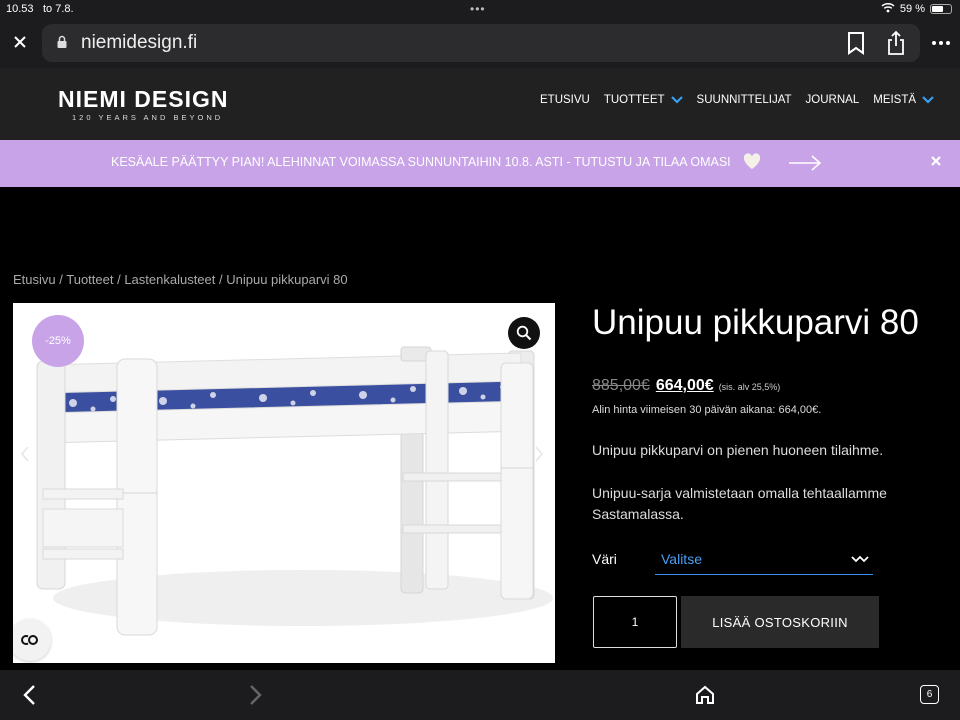 This screenshot has height=720, width=960. What do you see at coordinates (635, 622) in the screenshot?
I see `quantity-input: 1` at bounding box center [635, 622].